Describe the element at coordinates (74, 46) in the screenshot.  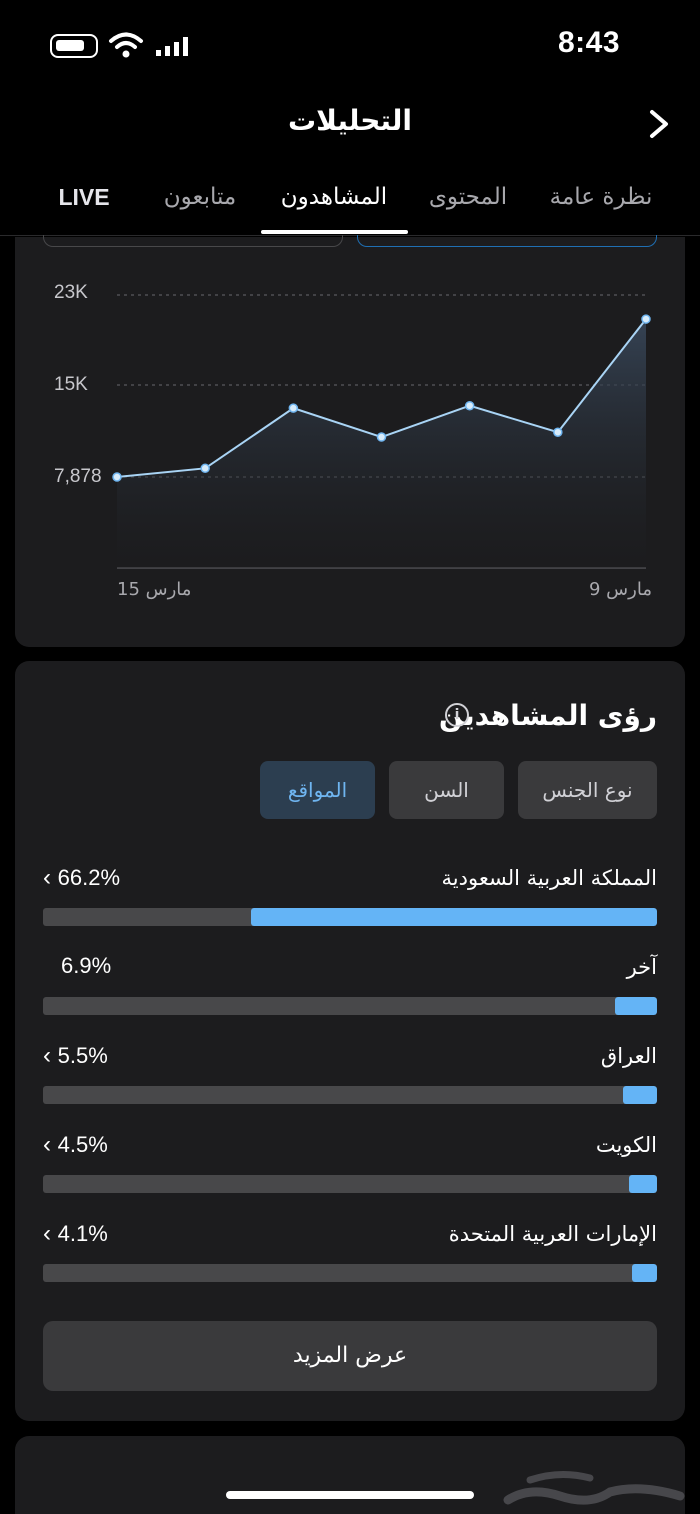
I see `battery-icon` at that location.